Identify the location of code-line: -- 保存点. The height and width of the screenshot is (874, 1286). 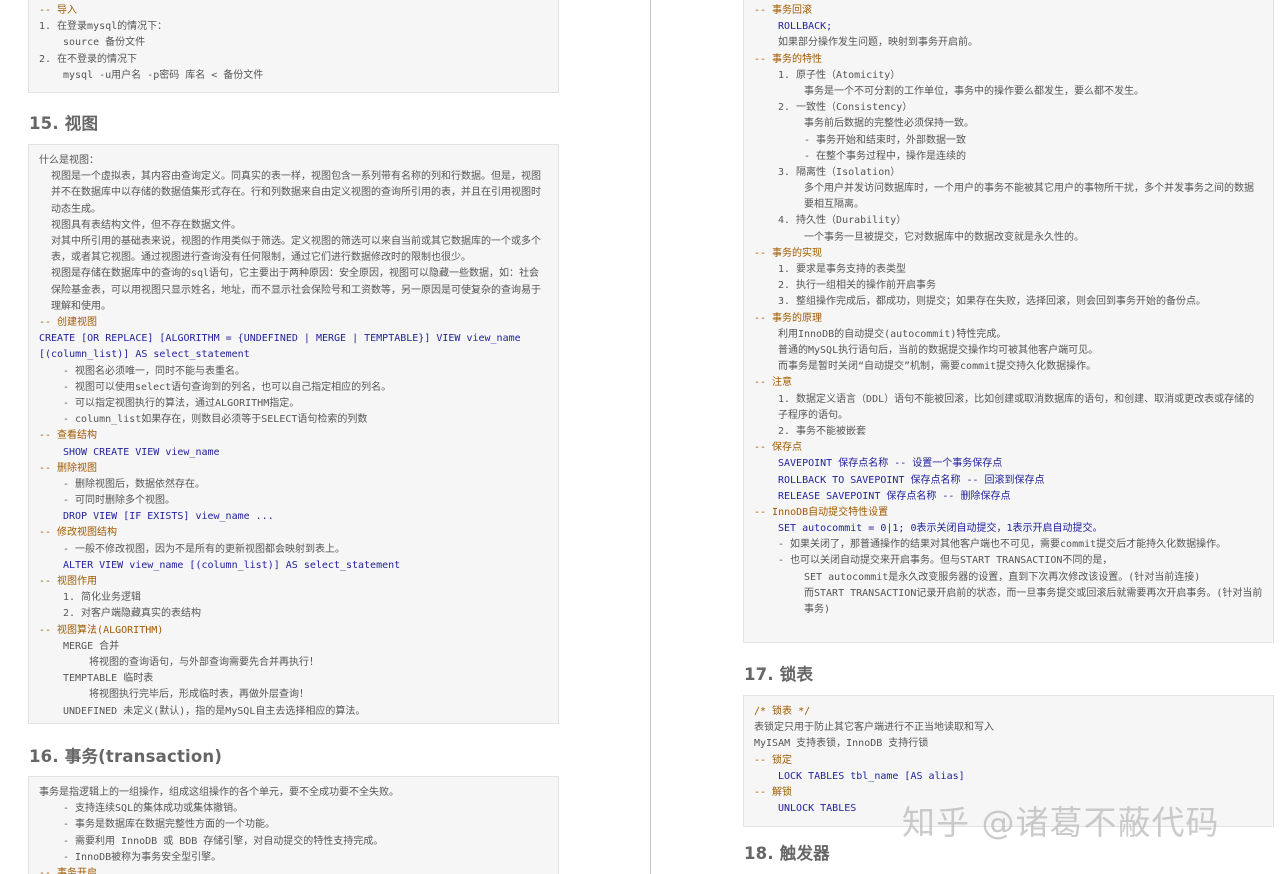
(778, 448).